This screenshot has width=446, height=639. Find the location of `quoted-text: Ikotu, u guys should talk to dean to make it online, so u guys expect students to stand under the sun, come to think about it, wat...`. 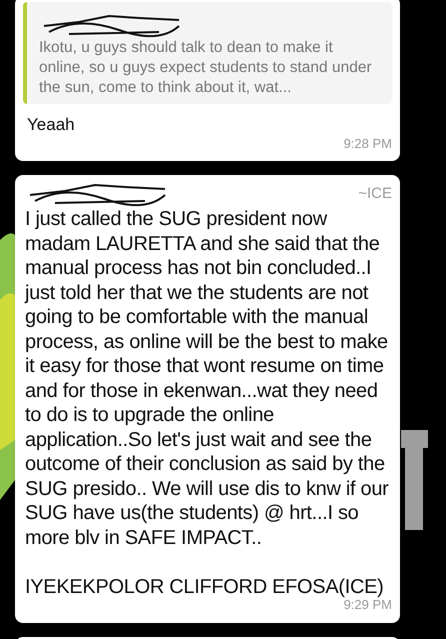

quoted-text: Ikotu, u guys should talk to dean to make it online, so u guys expect students to stand under the sun, come to think about it, wat... is located at coordinates (206, 68).